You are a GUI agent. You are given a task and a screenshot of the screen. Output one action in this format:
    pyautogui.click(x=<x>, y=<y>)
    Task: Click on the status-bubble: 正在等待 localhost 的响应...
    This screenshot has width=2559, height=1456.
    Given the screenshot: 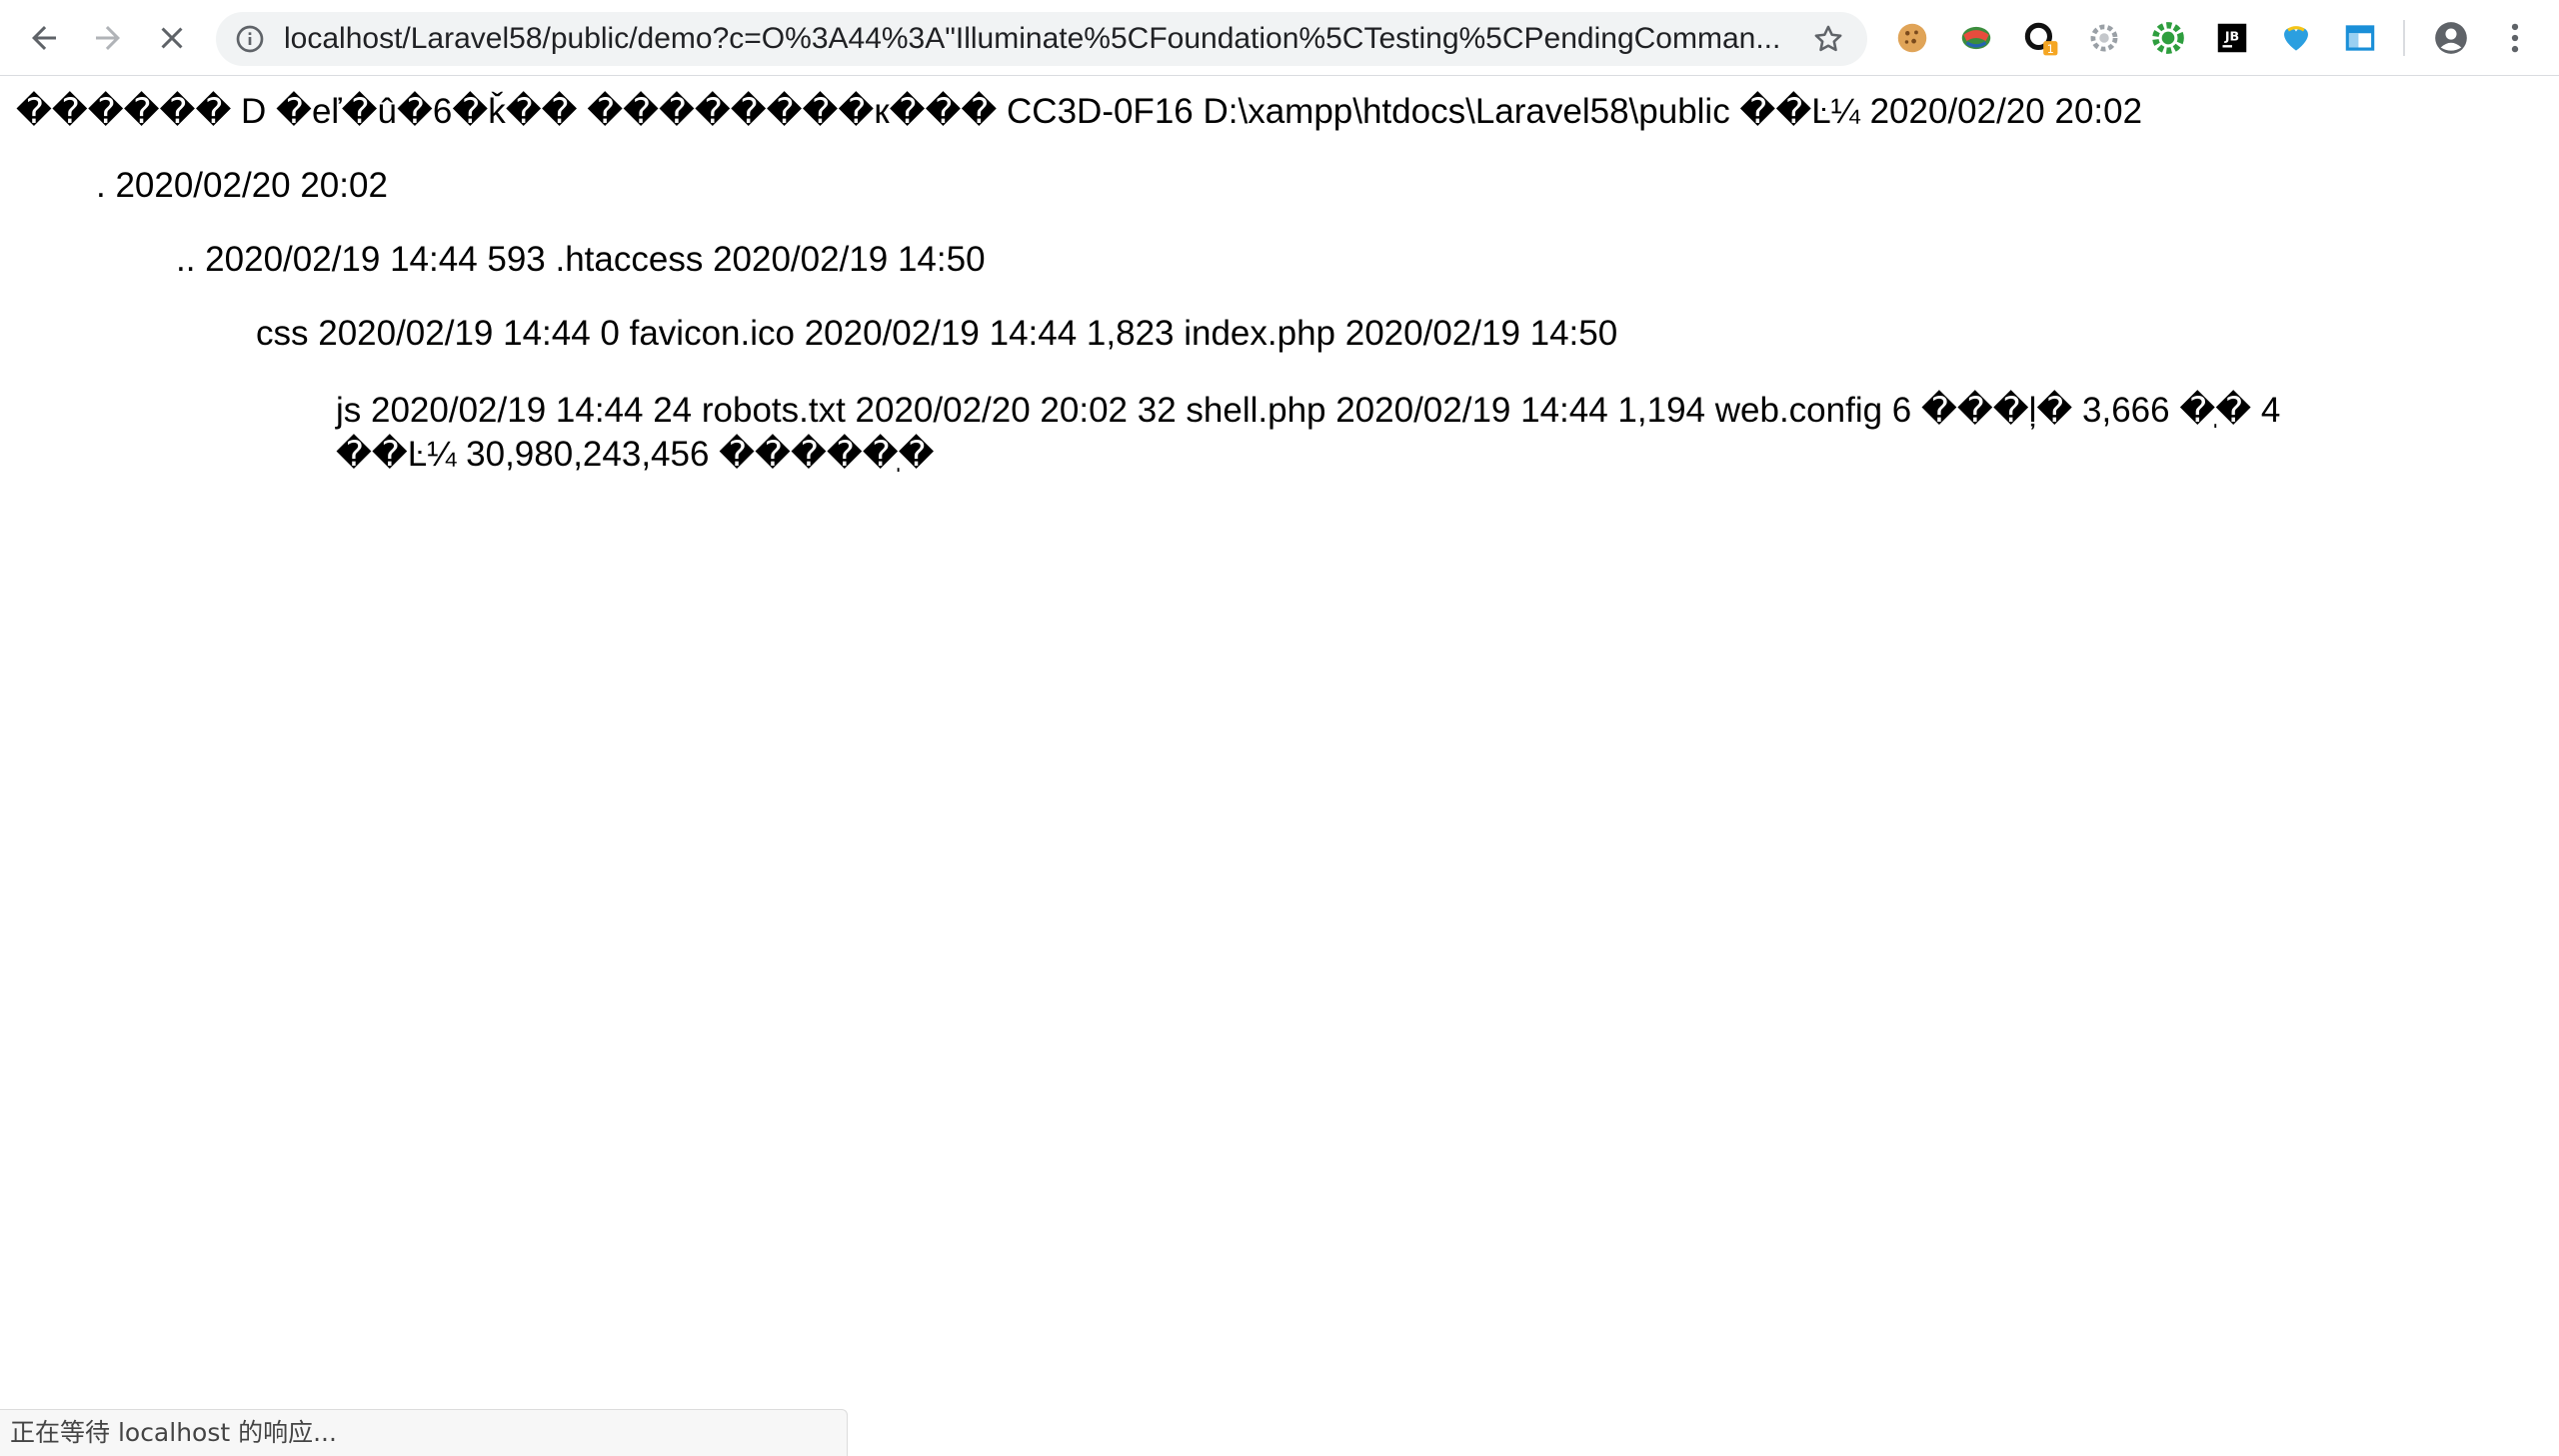 What is the action you would take?
    pyautogui.click(x=424, y=1432)
    